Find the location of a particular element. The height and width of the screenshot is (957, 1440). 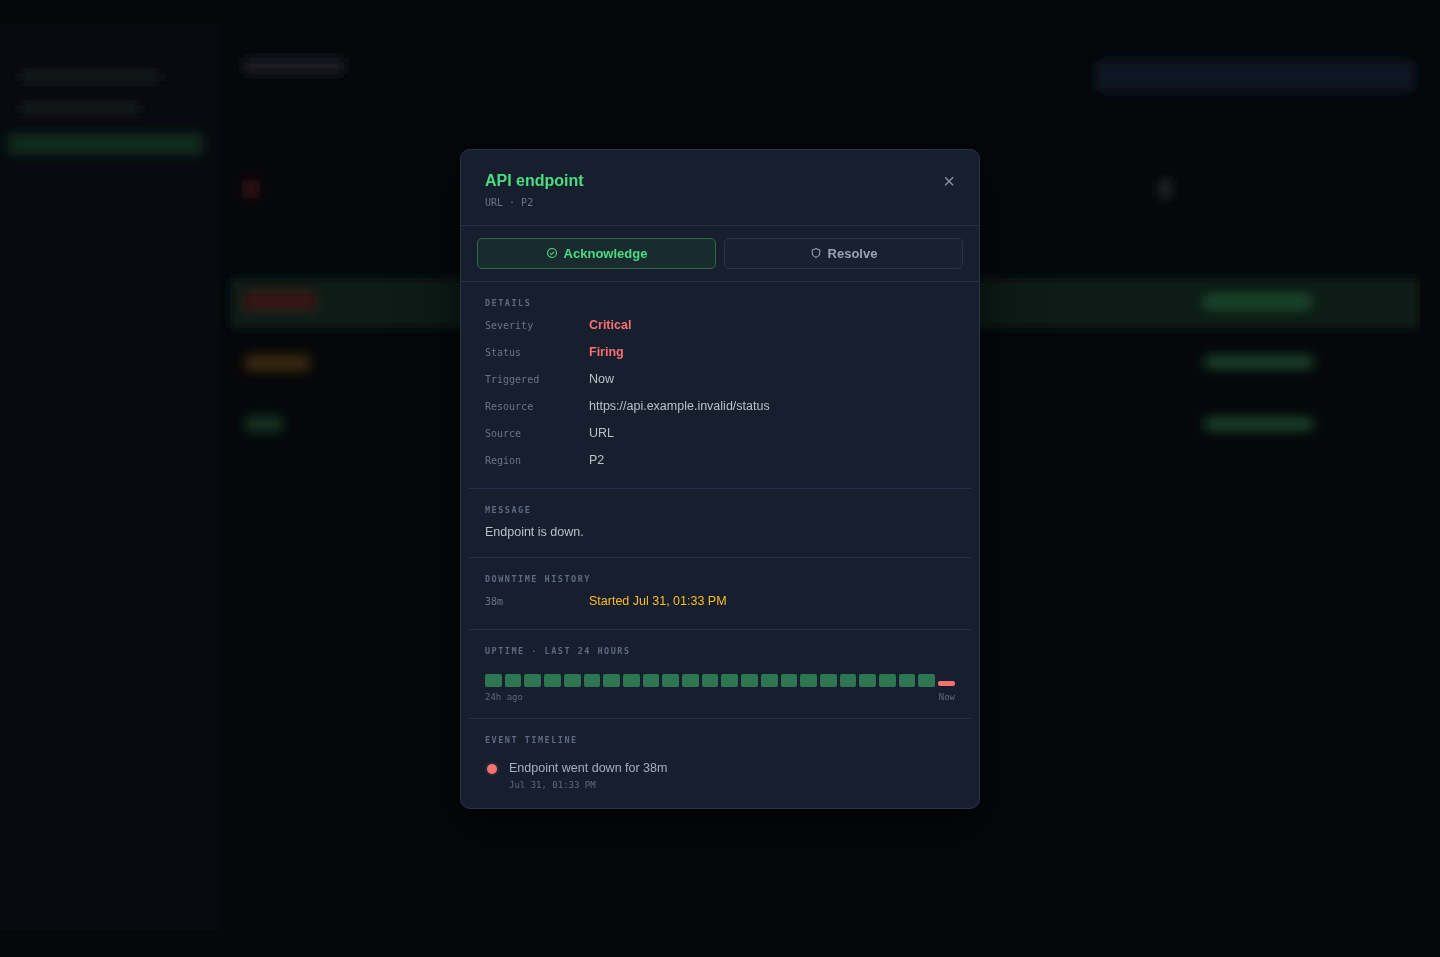

detail-value: https://api.example.invalid/status is located at coordinates (679, 405).